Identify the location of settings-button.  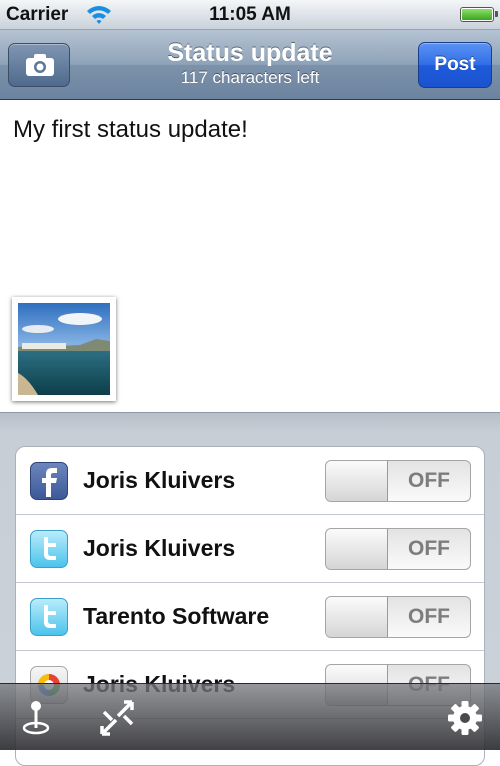
(465, 720).